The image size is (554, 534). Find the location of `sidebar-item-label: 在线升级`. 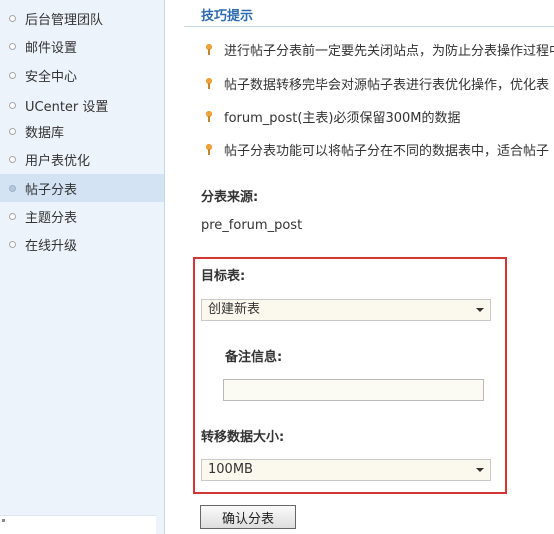

sidebar-item-label: 在线升级 is located at coordinates (51, 246).